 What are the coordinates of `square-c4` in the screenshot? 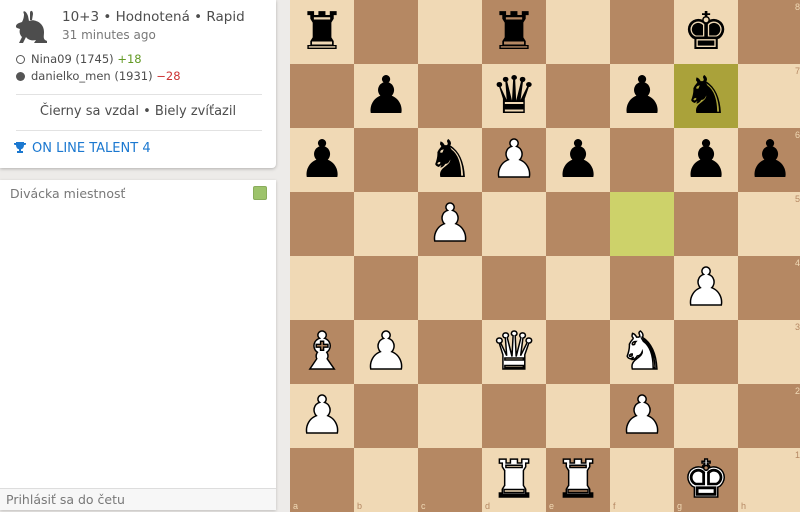 It's located at (450, 288).